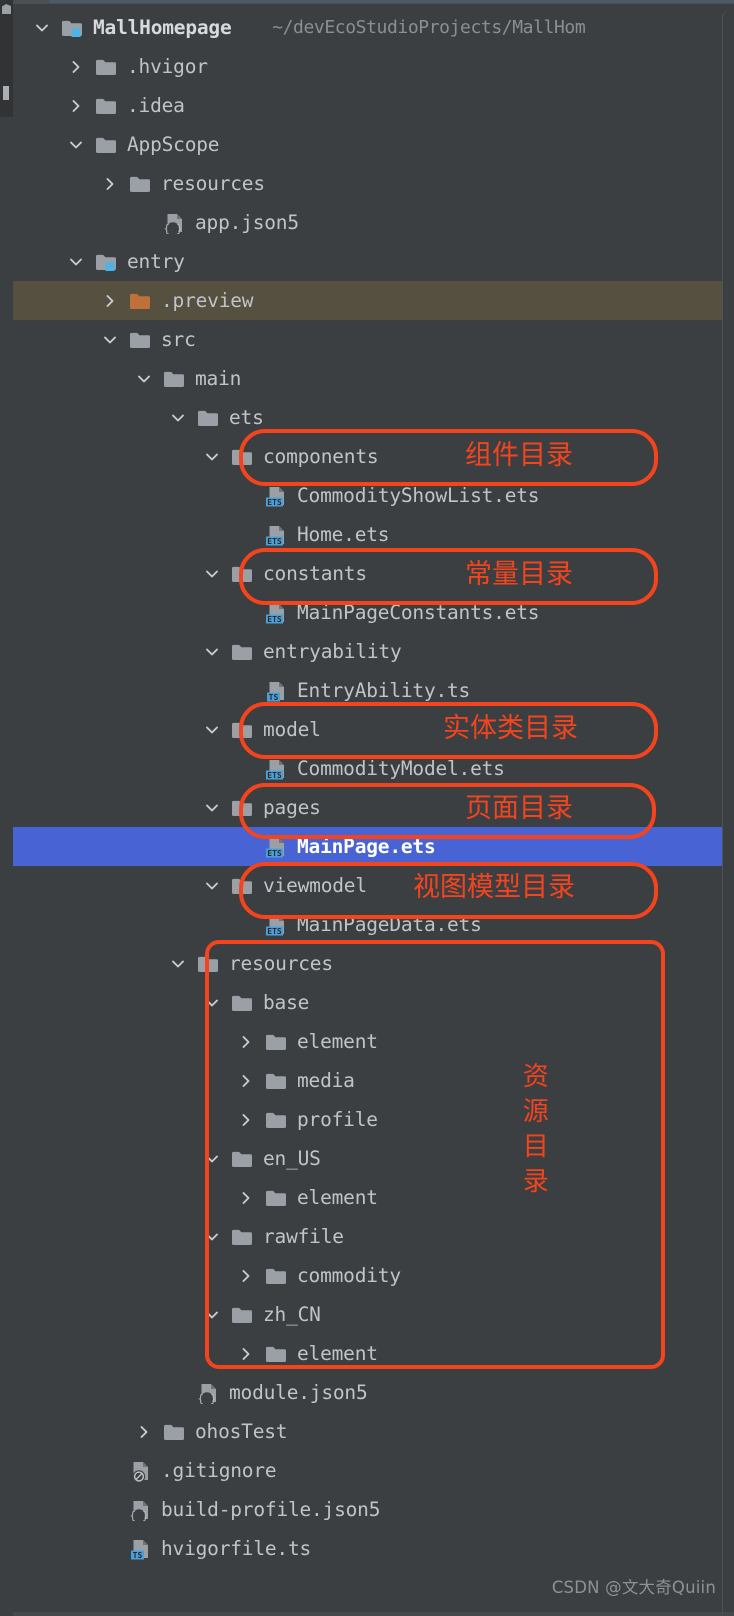 Image resolution: width=734 pixels, height=1616 pixels. Describe the element at coordinates (373, 1548) in the screenshot. I see `tree-row-hvigorfile: TS hvigorfile.ts` at that location.